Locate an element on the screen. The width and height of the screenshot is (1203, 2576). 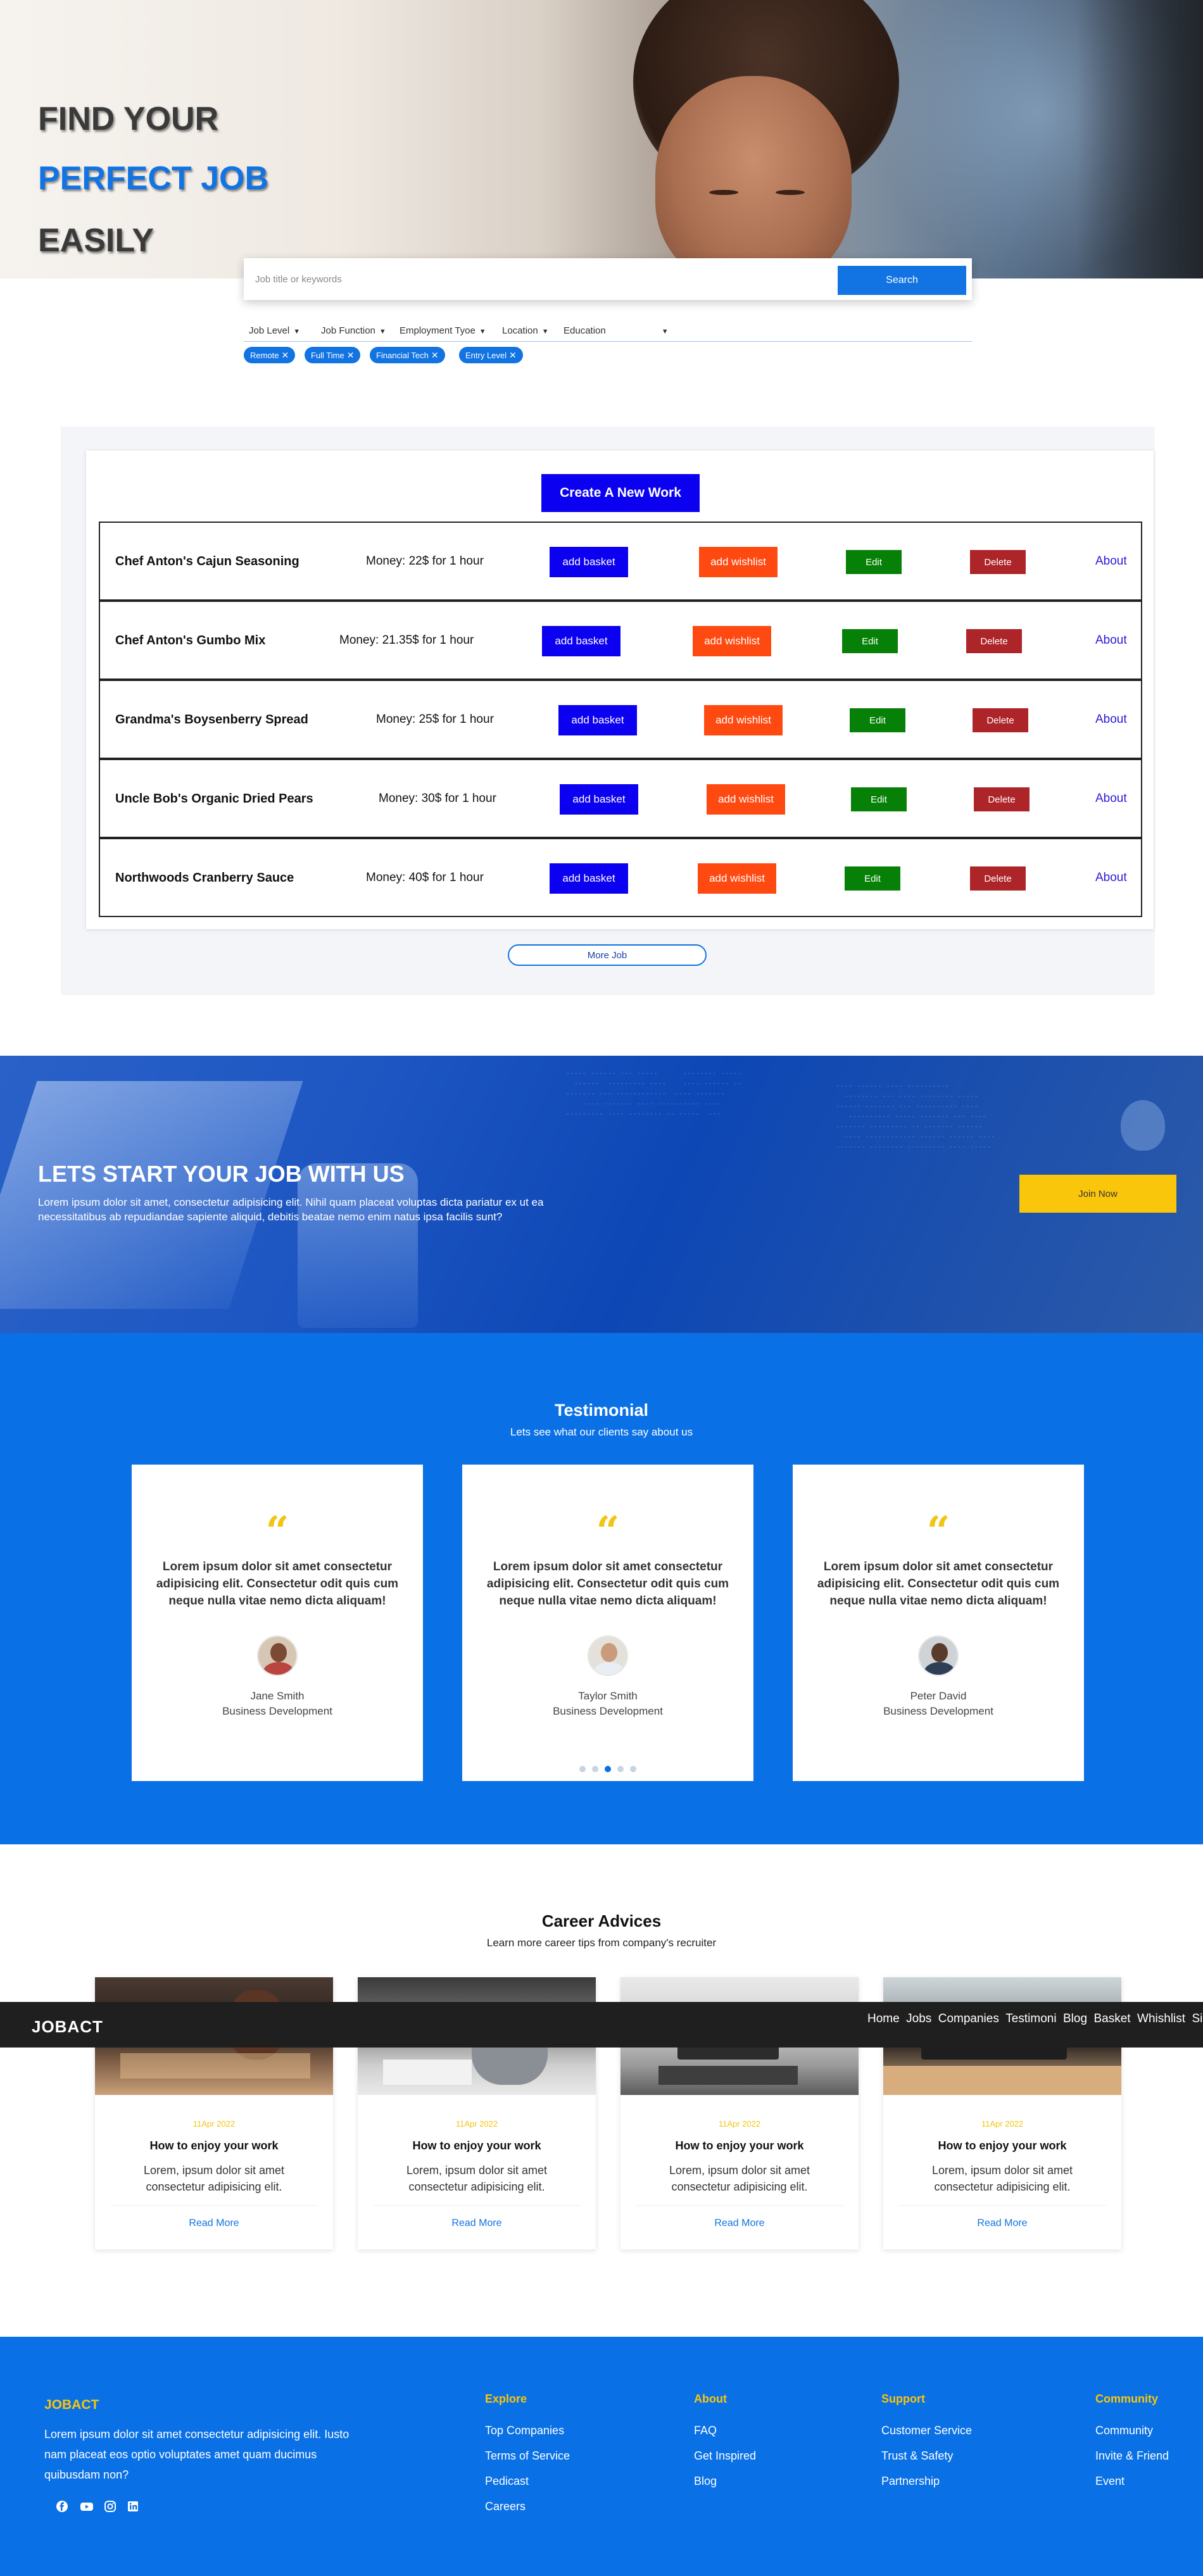
filter-education: Education ▼ is located at coordinates (617, 330).